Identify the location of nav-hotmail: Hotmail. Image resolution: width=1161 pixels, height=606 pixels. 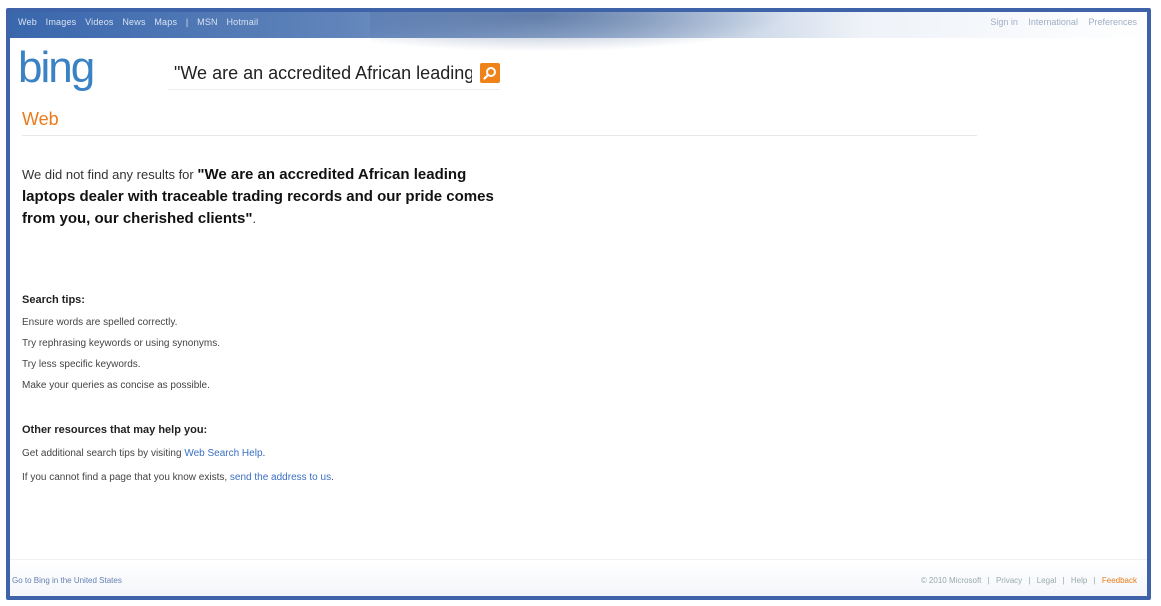
(242, 22).